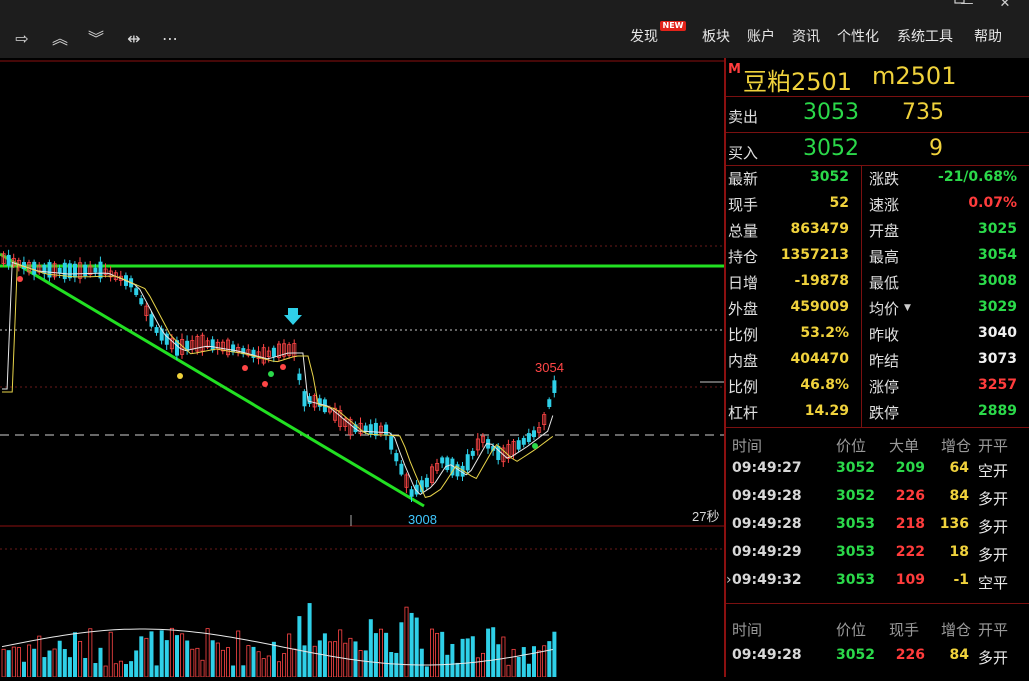 The image size is (1029, 681). Describe the element at coordinates (855, 580) in the screenshot. I see `tick-price: 3053` at that location.